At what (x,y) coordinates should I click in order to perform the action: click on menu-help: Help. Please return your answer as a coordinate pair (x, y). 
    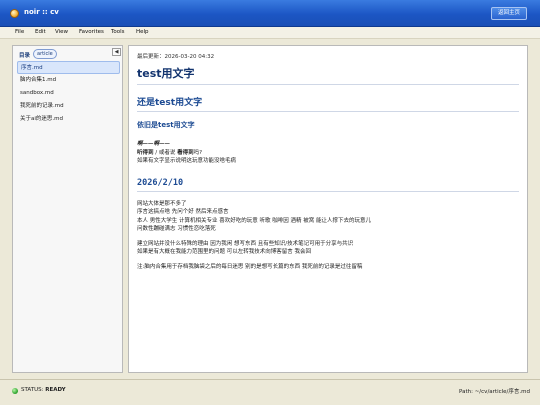
    Looking at the image, I should click on (142, 32).